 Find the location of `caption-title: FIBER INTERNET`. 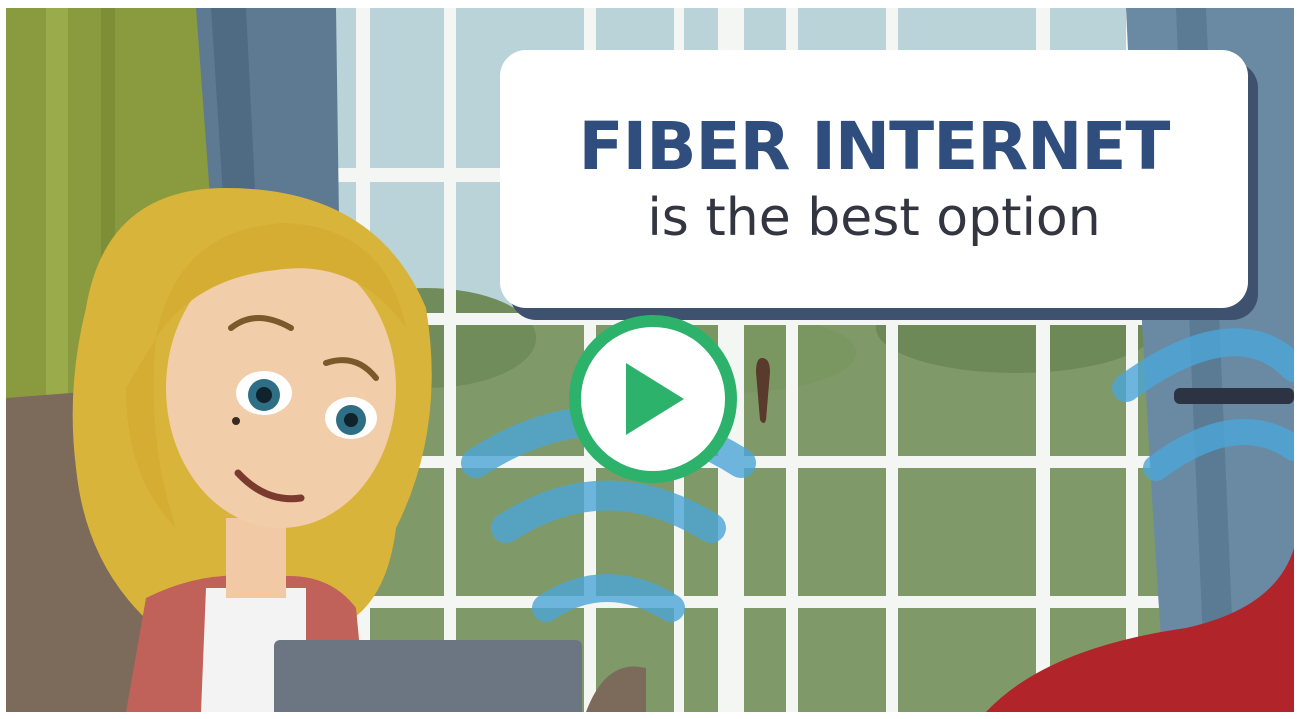

caption-title: FIBER INTERNET is located at coordinates (874, 146).